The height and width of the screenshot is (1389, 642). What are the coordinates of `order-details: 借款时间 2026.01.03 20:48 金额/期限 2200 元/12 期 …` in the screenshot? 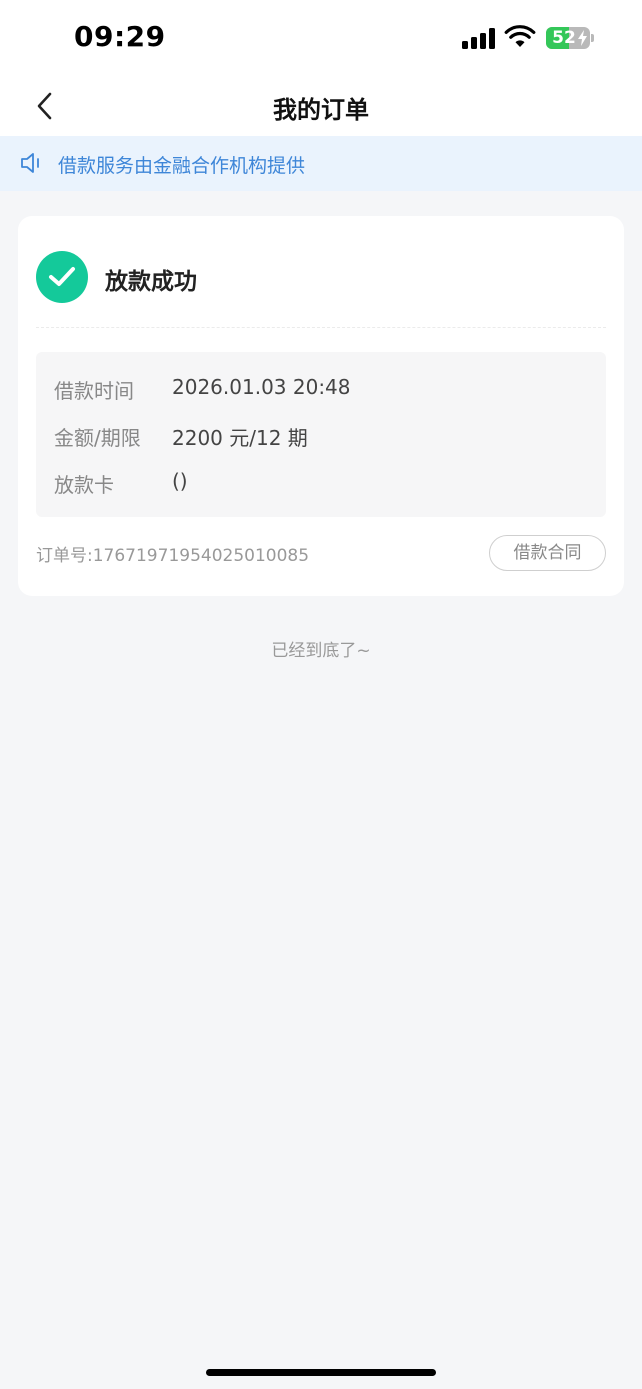 It's located at (321, 434).